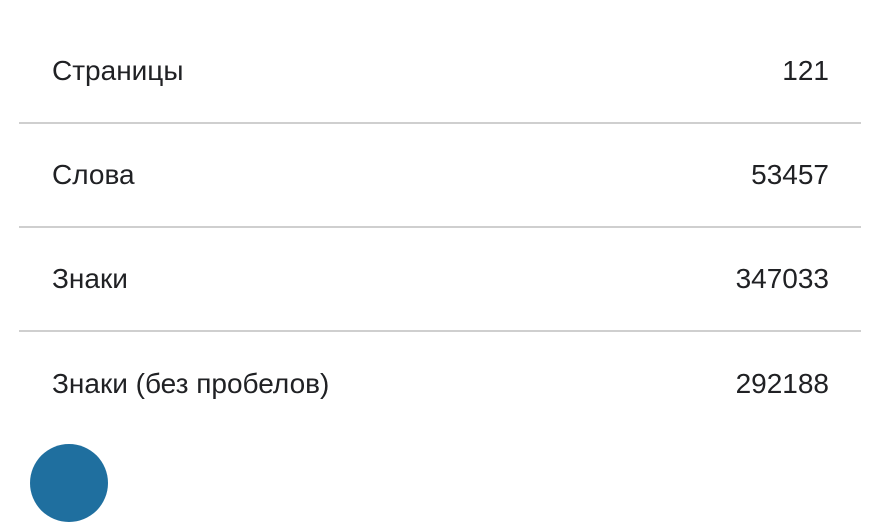 The image size is (874, 522). Describe the element at coordinates (782, 278) in the screenshot. I see `characters-value: 347033` at that location.